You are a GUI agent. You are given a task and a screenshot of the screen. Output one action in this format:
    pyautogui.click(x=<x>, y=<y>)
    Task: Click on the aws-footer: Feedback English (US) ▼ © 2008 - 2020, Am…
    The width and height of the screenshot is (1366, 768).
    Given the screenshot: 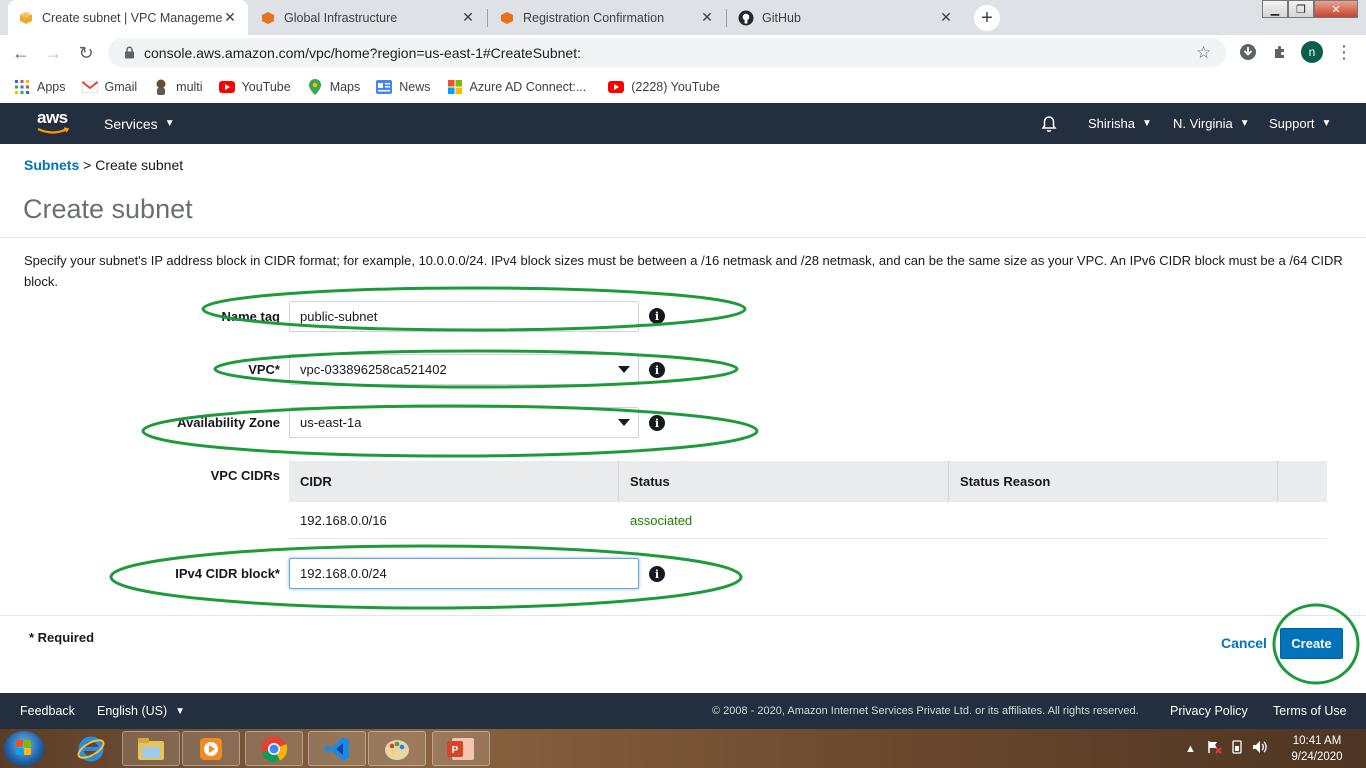 What is the action you would take?
    pyautogui.click(x=683, y=711)
    